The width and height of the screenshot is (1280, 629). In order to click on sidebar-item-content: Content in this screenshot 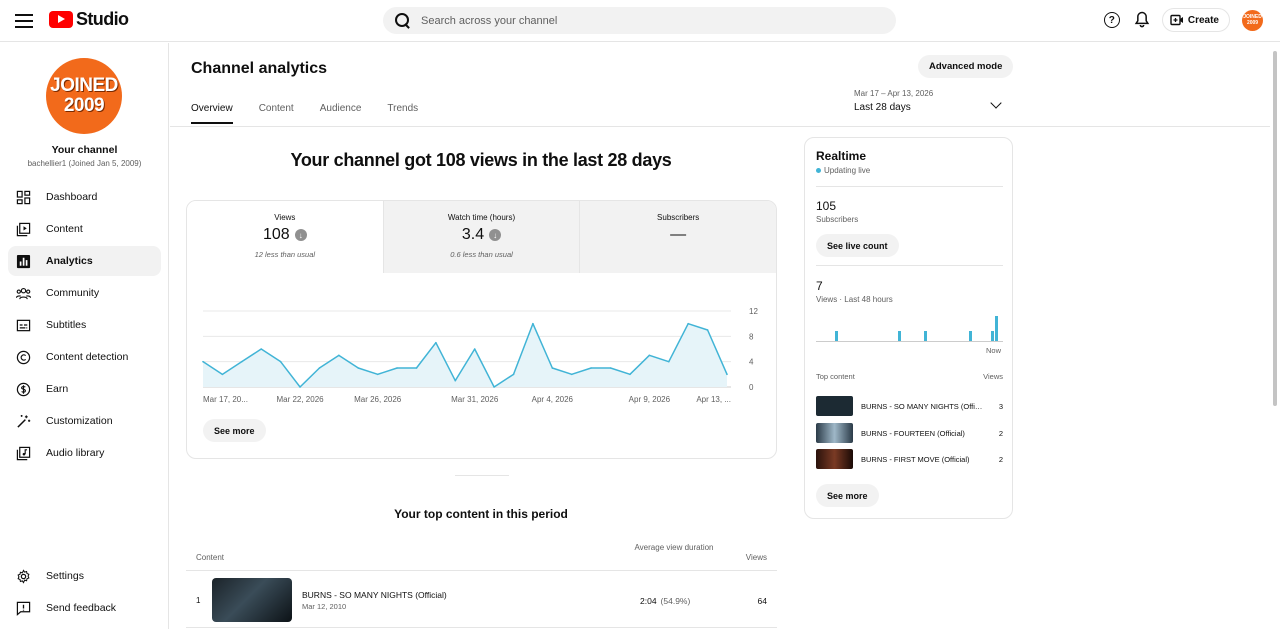, I will do `click(84, 229)`.